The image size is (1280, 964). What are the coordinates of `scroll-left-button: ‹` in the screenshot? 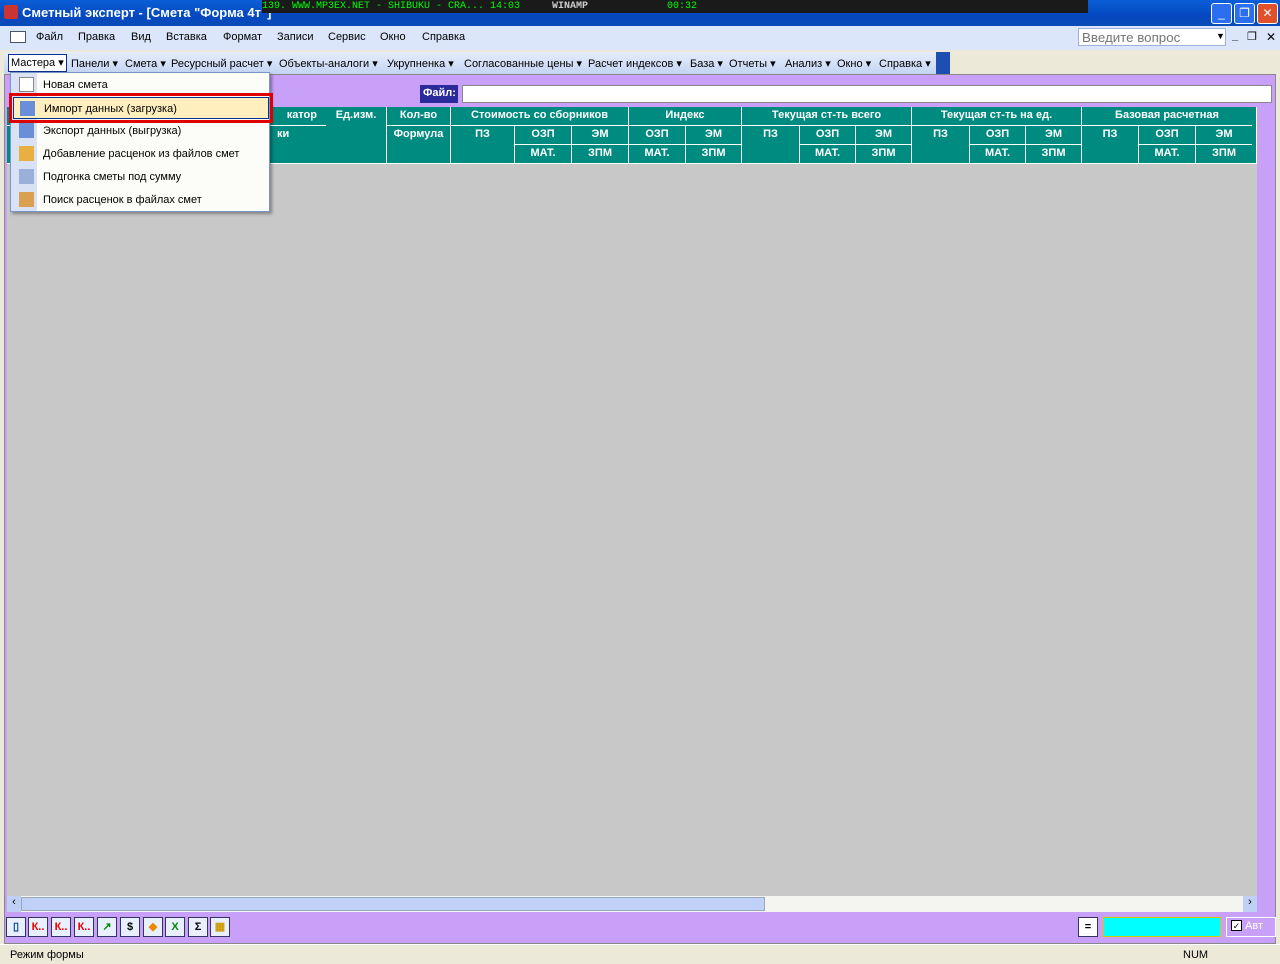 It's located at (14, 904).